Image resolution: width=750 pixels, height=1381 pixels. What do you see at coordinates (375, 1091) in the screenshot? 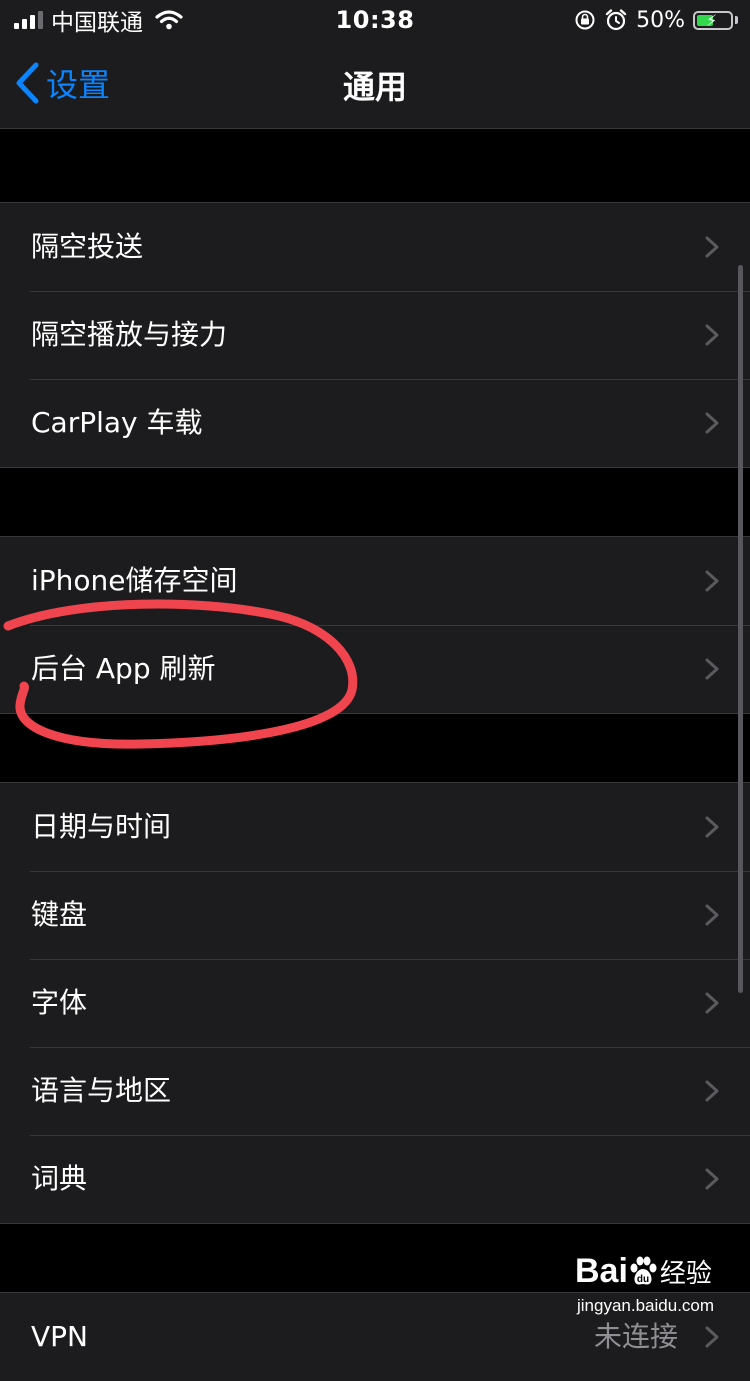
I see `row-language-region: 语言与地区` at bounding box center [375, 1091].